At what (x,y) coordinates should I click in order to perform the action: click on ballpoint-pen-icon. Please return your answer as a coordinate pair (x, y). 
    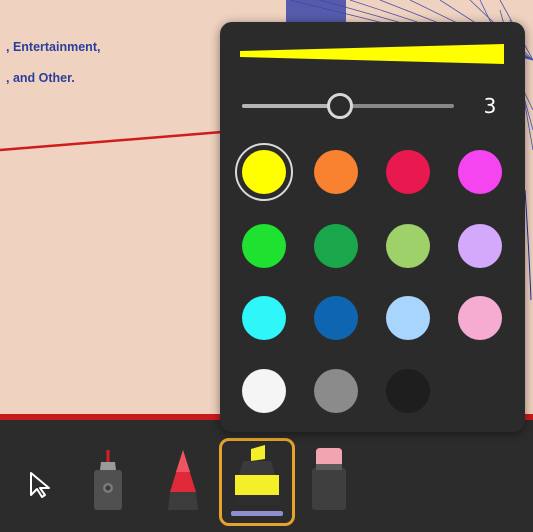
    Looking at the image, I should click on (108, 480).